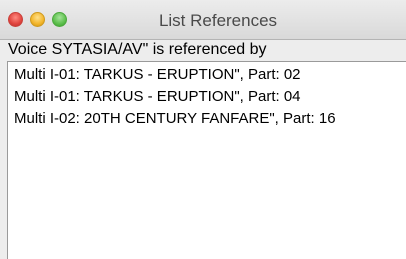  Describe the element at coordinates (137, 49) in the screenshot. I see `referenced-by-label: Voice SYTASIA/AV" is referenced by` at that location.